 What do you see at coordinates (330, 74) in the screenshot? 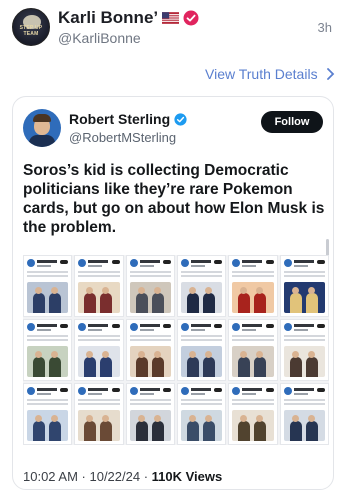
I see `chevron-right-icon` at bounding box center [330, 74].